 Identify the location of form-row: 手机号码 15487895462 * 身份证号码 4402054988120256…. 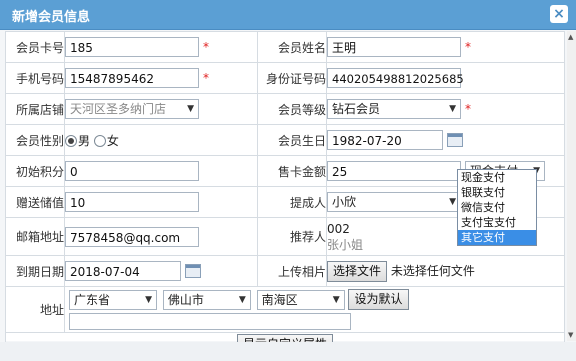
(285, 78).